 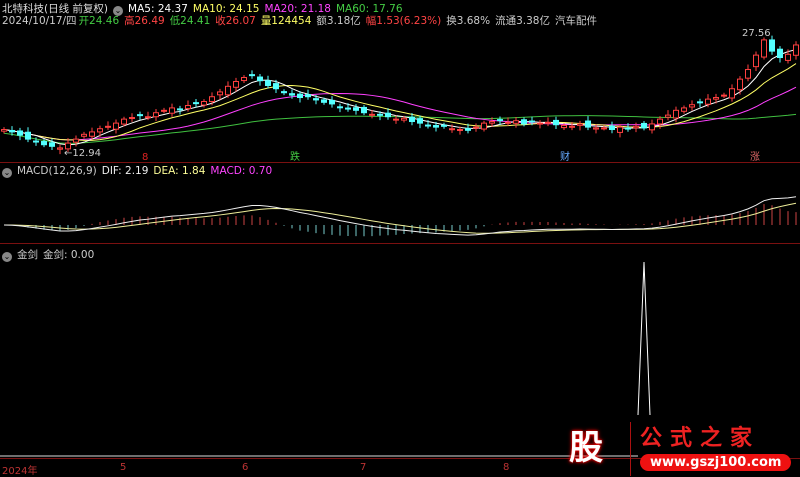 I want to click on dea-line, so click(x=400, y=218).